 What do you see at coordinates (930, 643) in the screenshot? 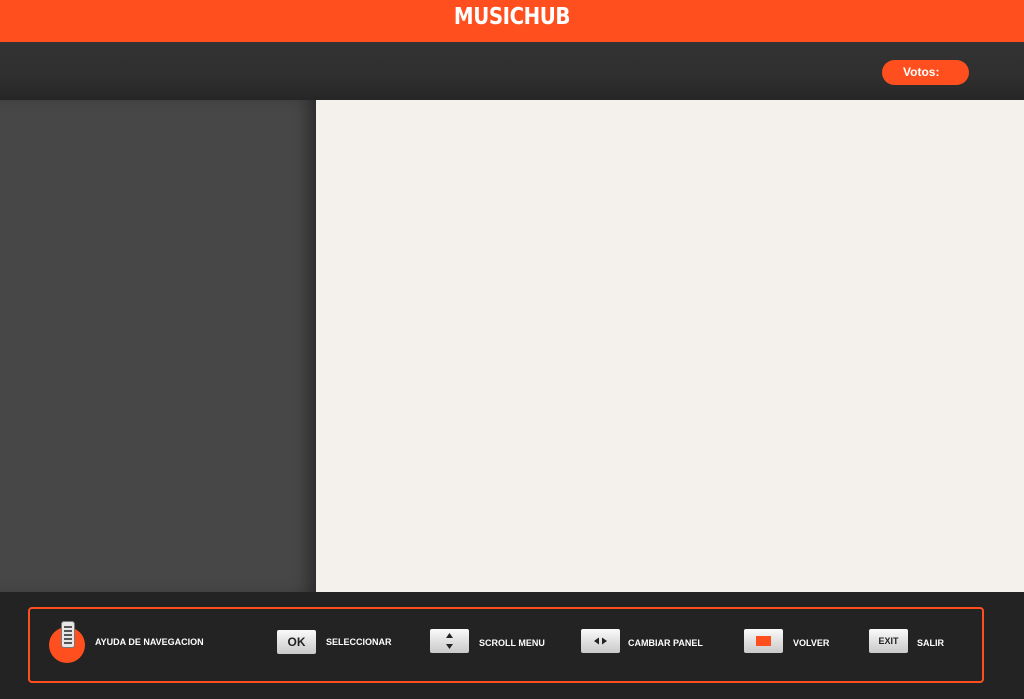
I see `exit-label: SALIR` at bounding box center [930, 643].